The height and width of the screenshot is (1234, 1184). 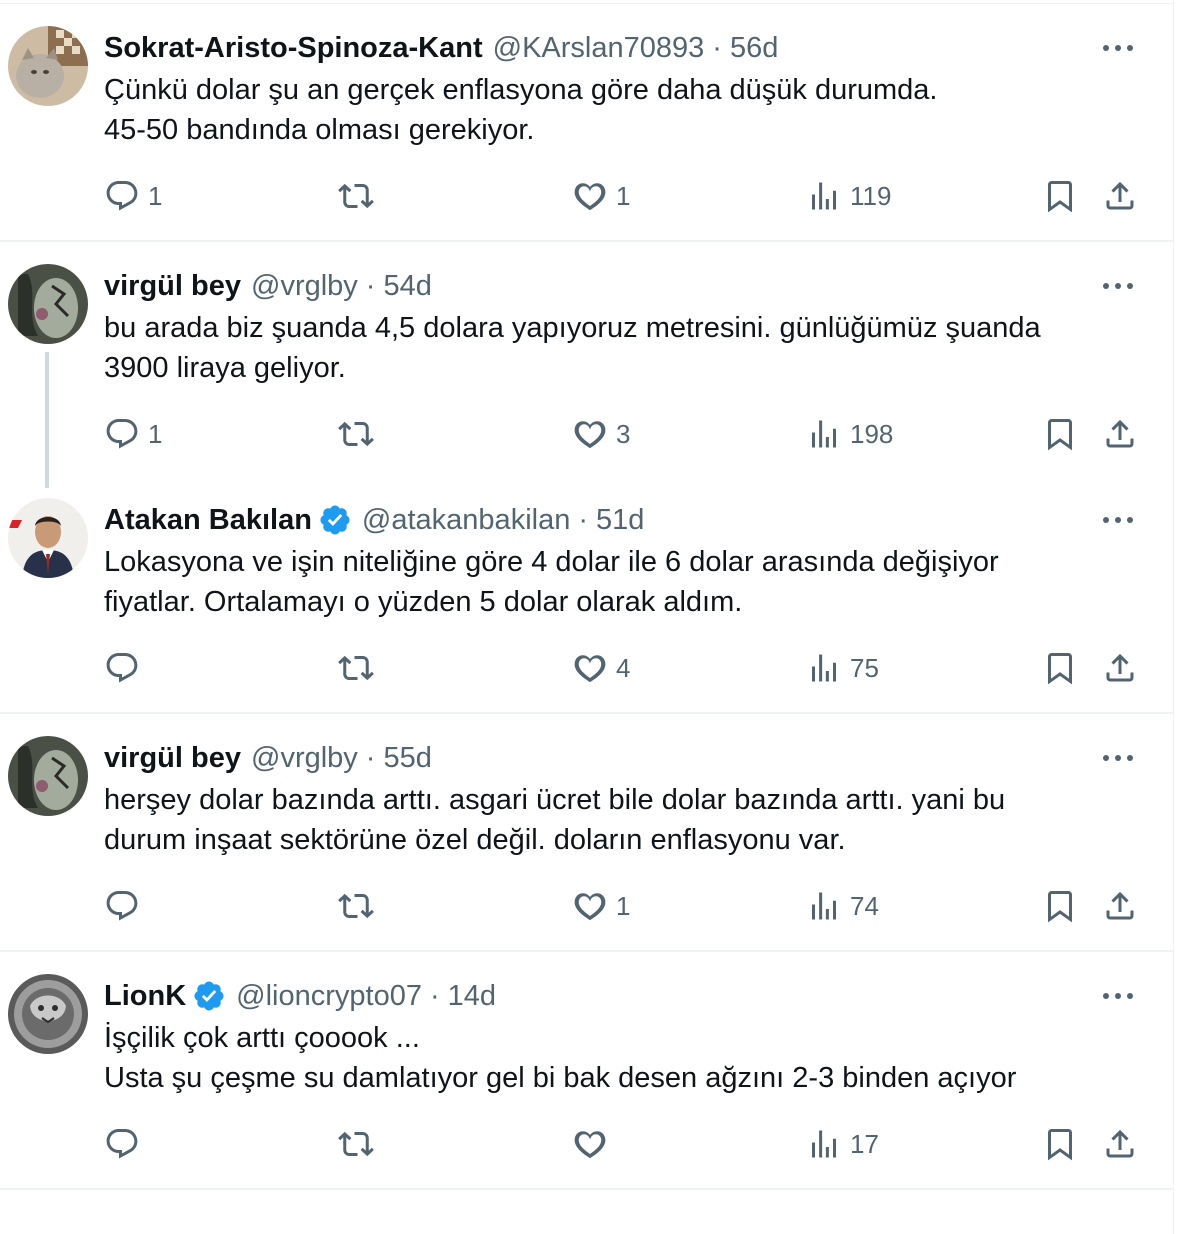 I want to click on views-button: 75, so click(x=842, y=668).